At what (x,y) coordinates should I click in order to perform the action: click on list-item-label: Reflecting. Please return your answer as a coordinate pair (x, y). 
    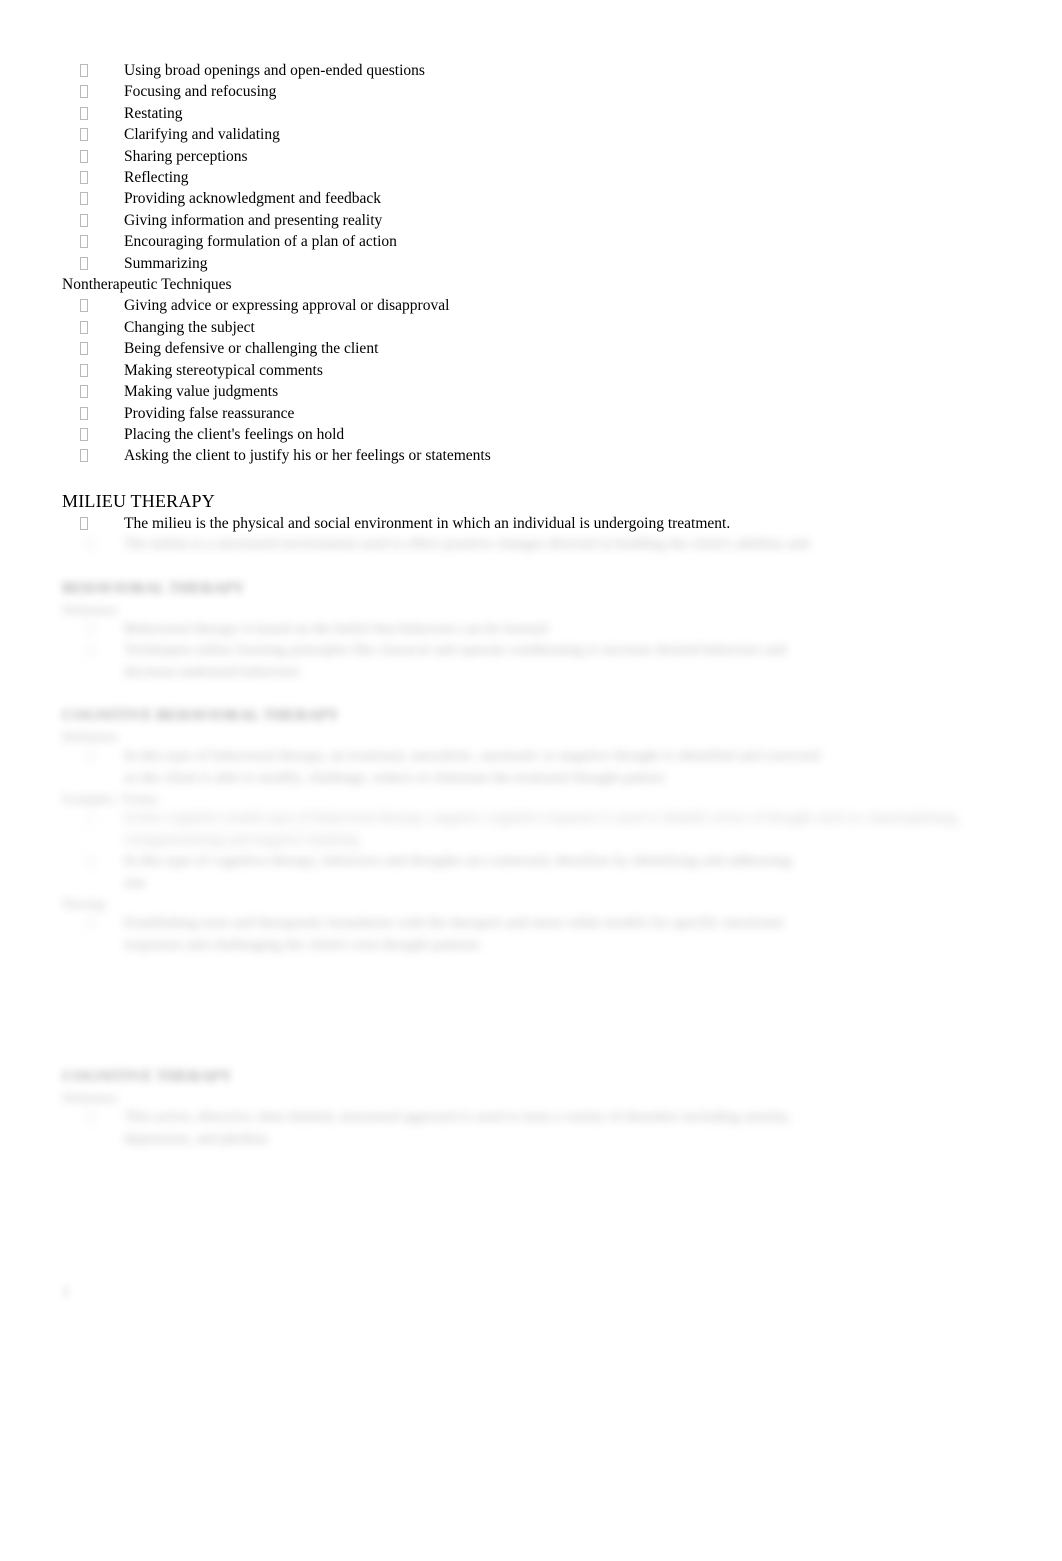
    Looking at the image, I should click on (156, 178).